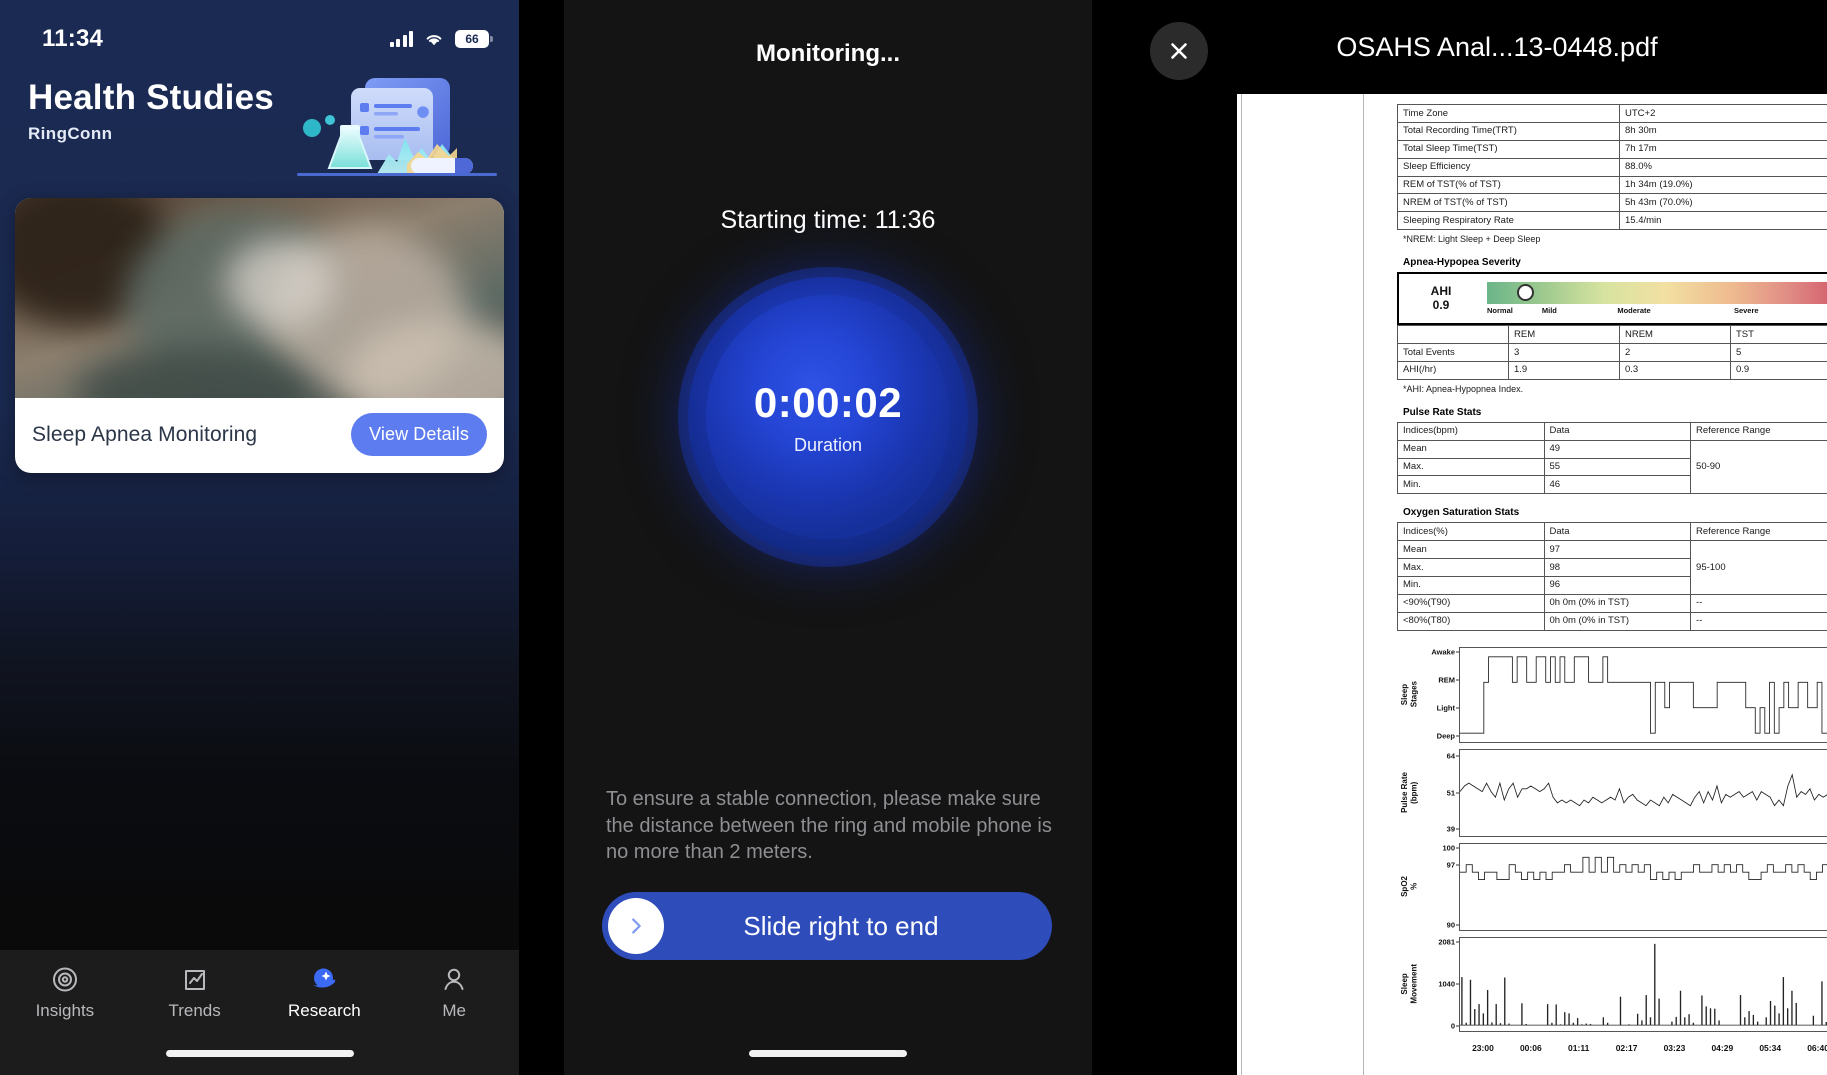 This screenshot has height=1075, width=1827. I want to click on table-row: Total Recording Time(TRT) 8h 30m, so click(1612, 131).